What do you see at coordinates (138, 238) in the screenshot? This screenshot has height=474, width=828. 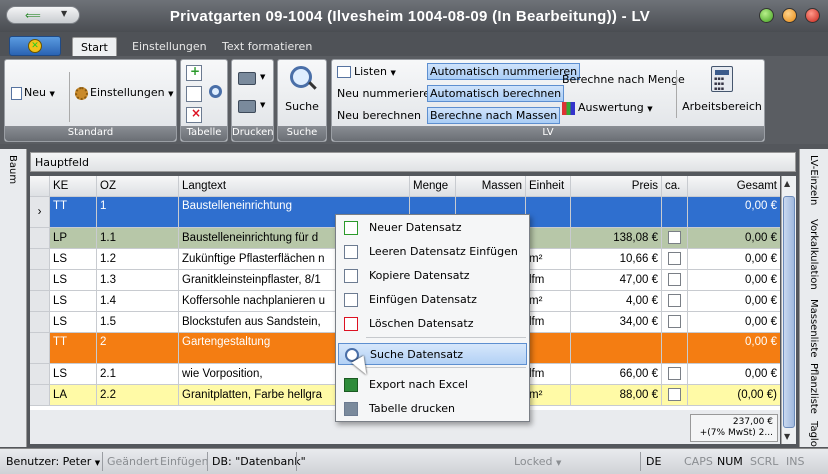 I see `cell-oz: 1.1` at bounding box center [138, 238].